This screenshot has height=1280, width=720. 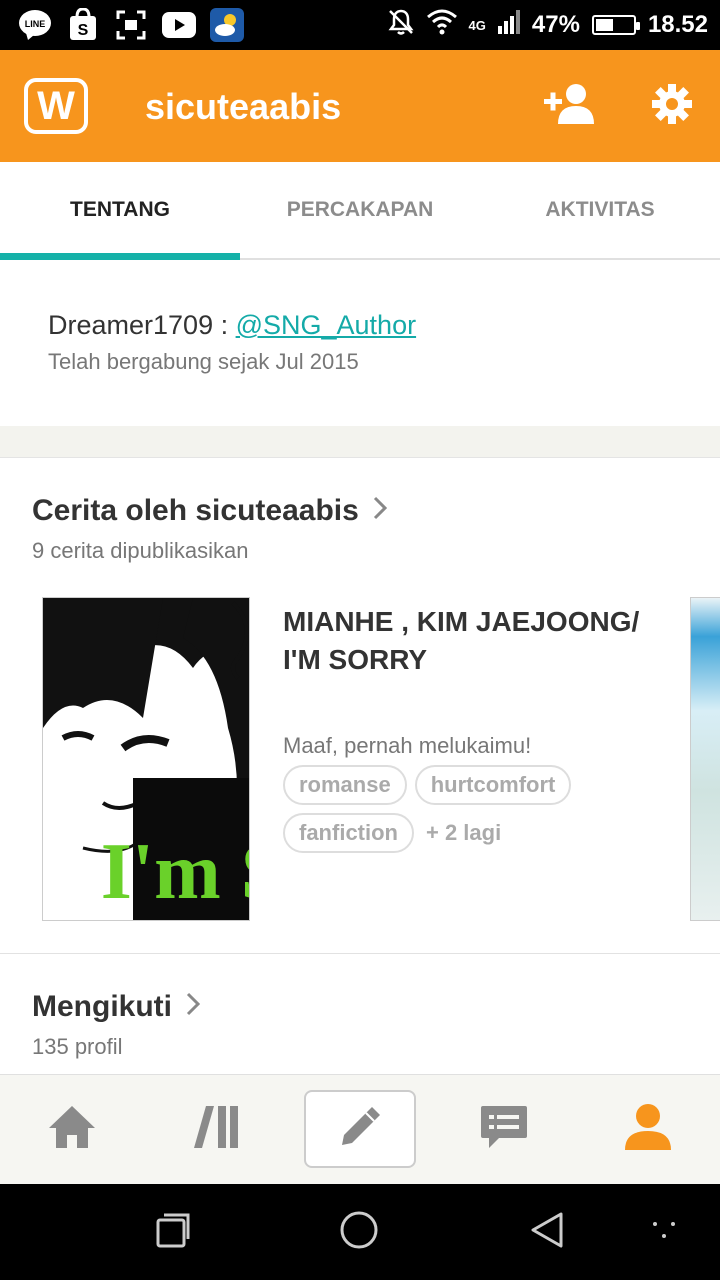 I want to click on library-icon, so click(x=216, y=1129).